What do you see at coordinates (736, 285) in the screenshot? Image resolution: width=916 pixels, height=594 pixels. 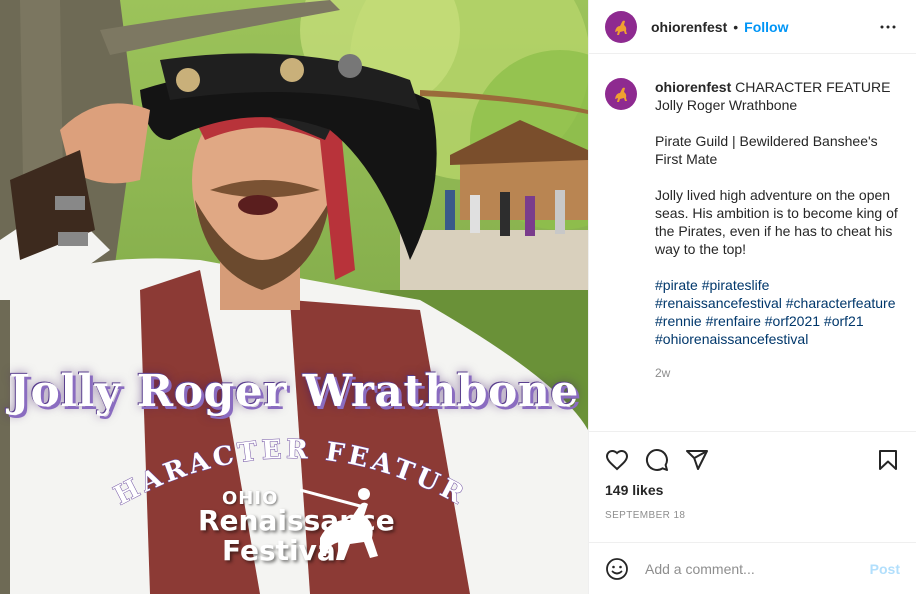 I see `hashtag-link: #pirateslife` at bounding box center [736, 285].